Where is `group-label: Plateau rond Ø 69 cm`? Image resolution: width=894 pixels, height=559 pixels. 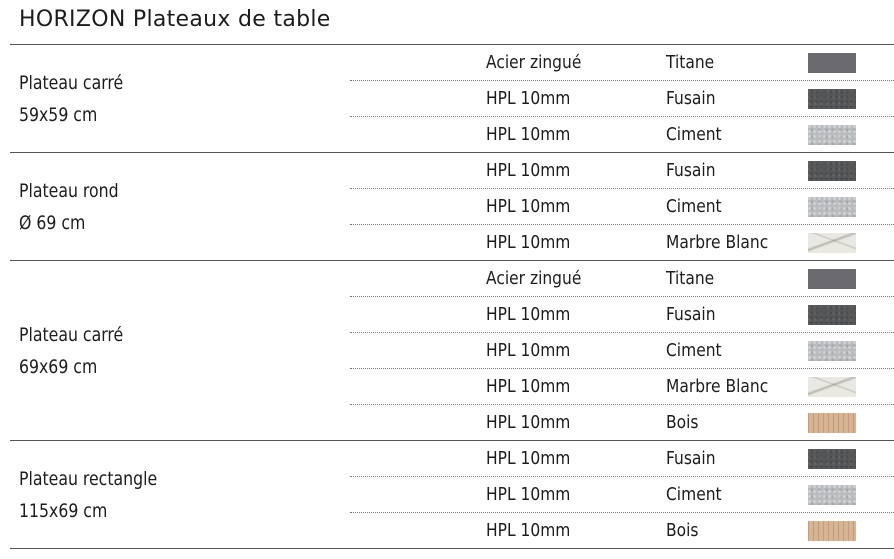 group-label: Plateau rond Ø 69 cm is located at coordinates (69, 206).